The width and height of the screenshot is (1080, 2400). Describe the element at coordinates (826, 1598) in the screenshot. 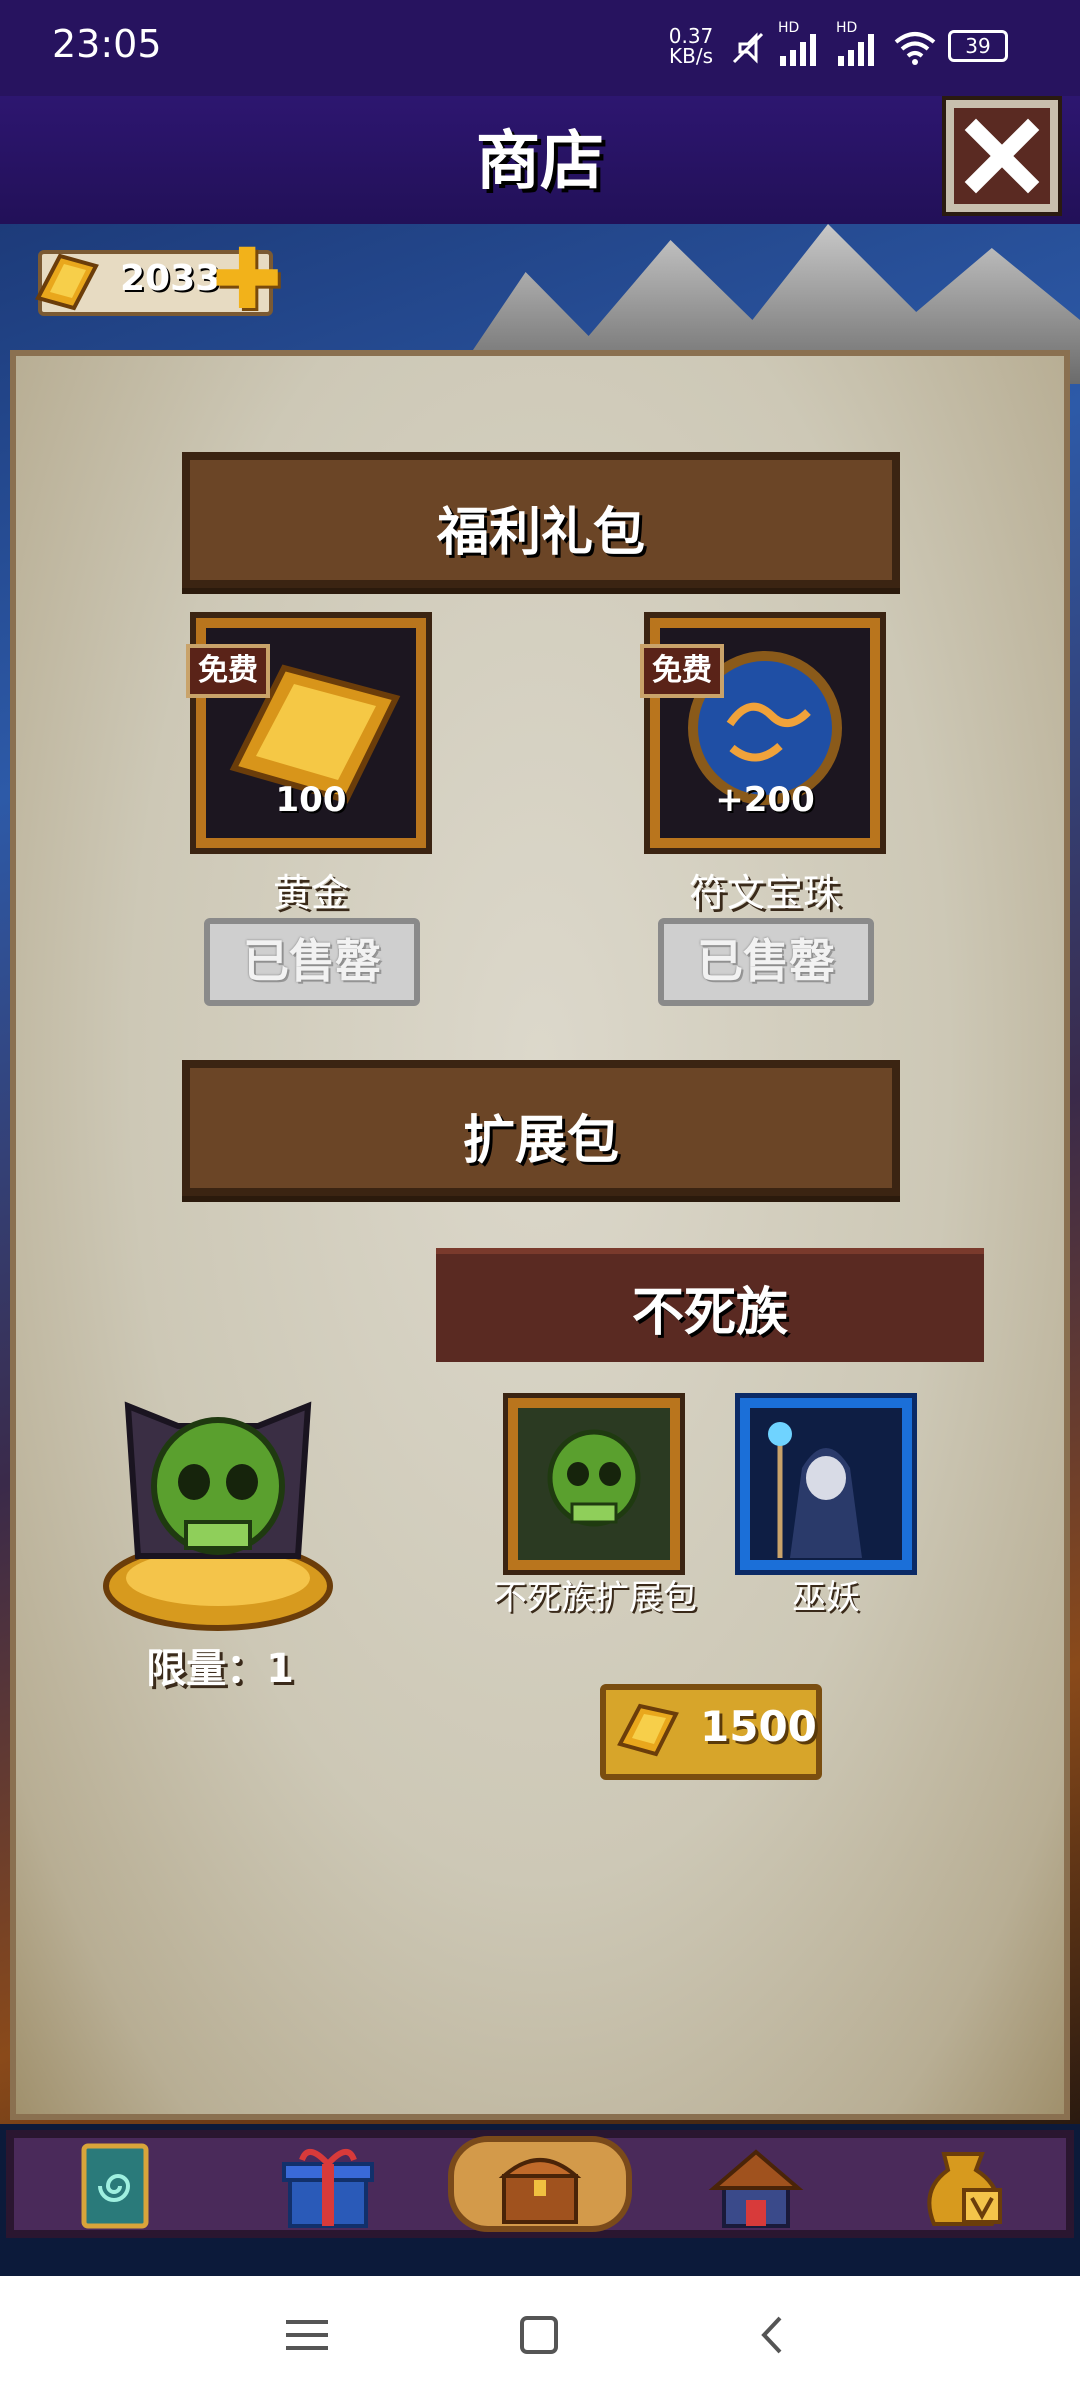

I see `lich-label: 巫妖` at that location.